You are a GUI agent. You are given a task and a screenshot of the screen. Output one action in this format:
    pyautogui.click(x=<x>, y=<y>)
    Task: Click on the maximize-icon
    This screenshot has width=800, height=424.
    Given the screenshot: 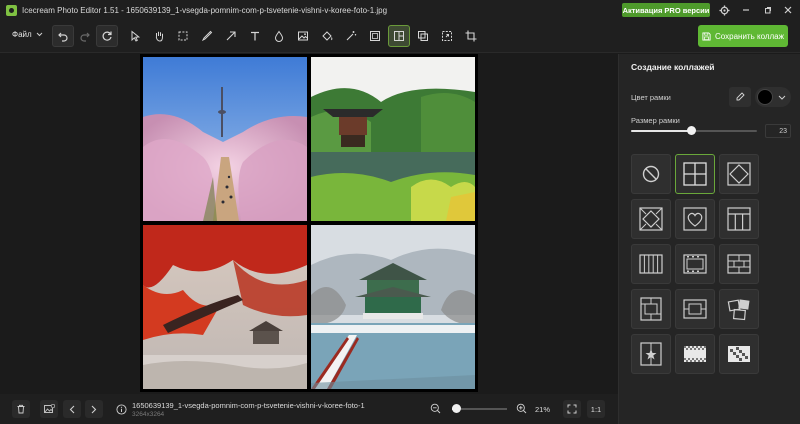 What is the action you would take?
    pyautogui.click(x=768, y=10)
    